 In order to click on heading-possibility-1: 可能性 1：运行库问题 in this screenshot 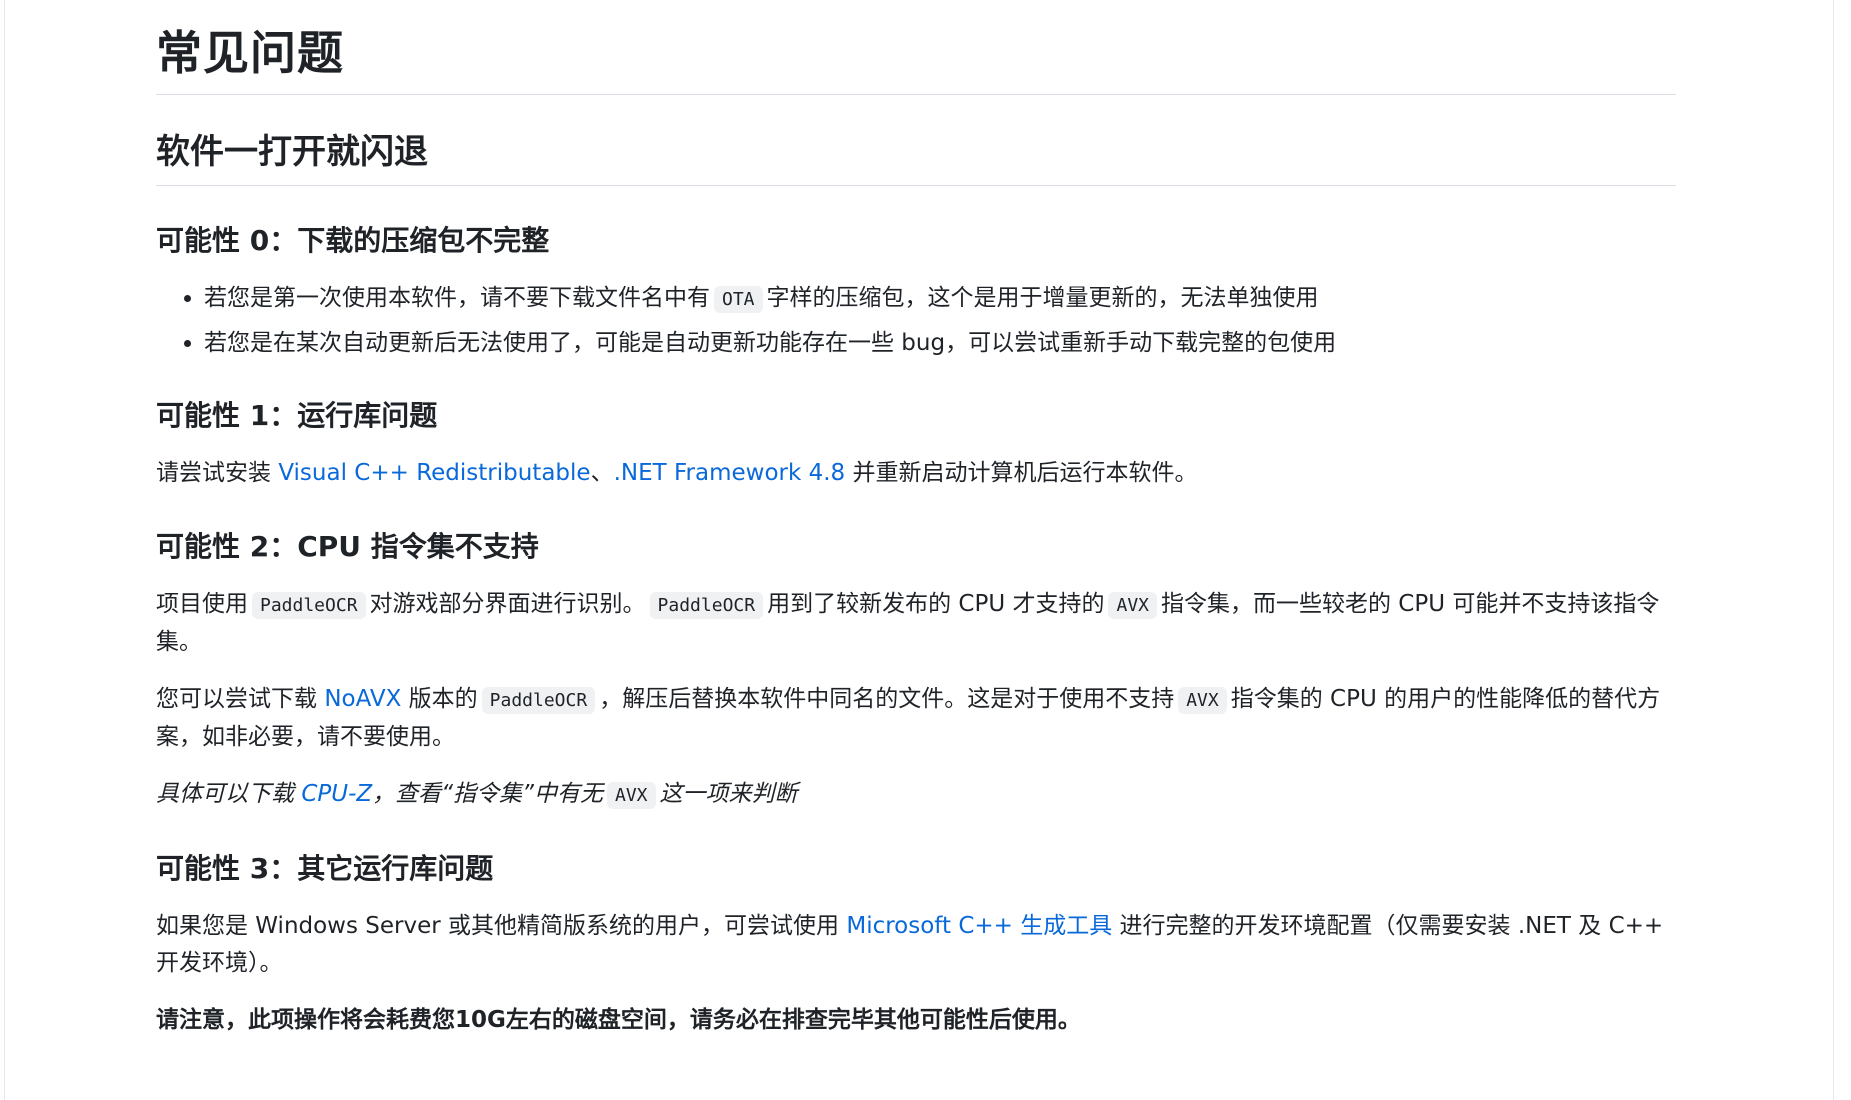, I will do `click(297, 415)`.